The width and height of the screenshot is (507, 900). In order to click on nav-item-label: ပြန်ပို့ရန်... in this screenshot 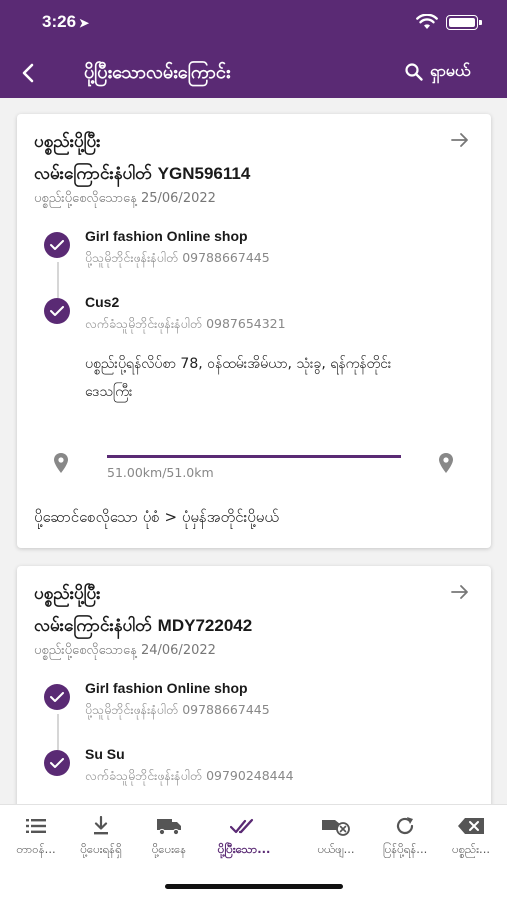, I will do `click(405, 849)`.